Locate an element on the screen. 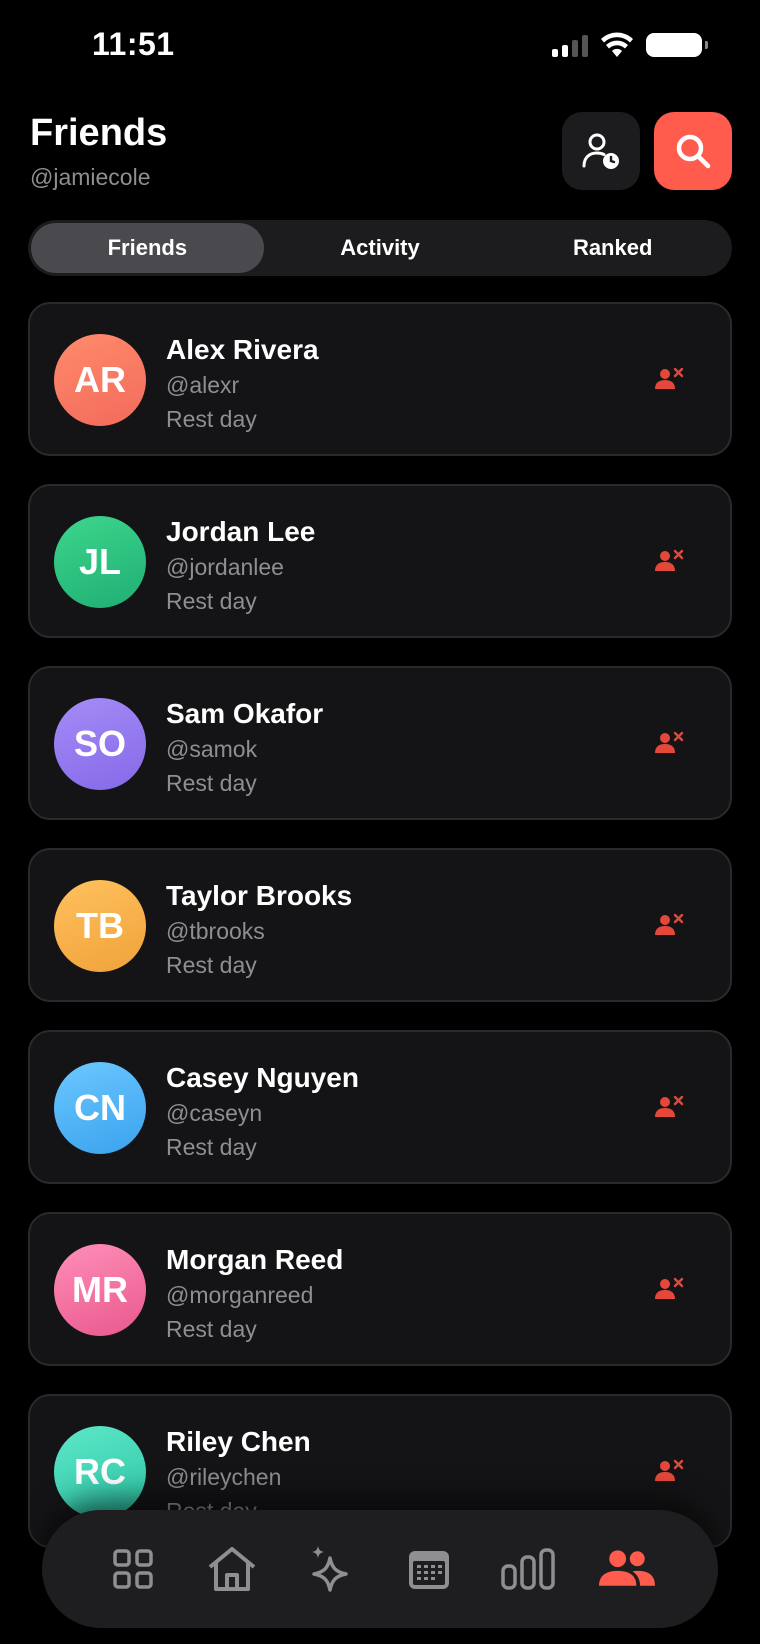  avatar: TB is located at coordinates (100, 926).